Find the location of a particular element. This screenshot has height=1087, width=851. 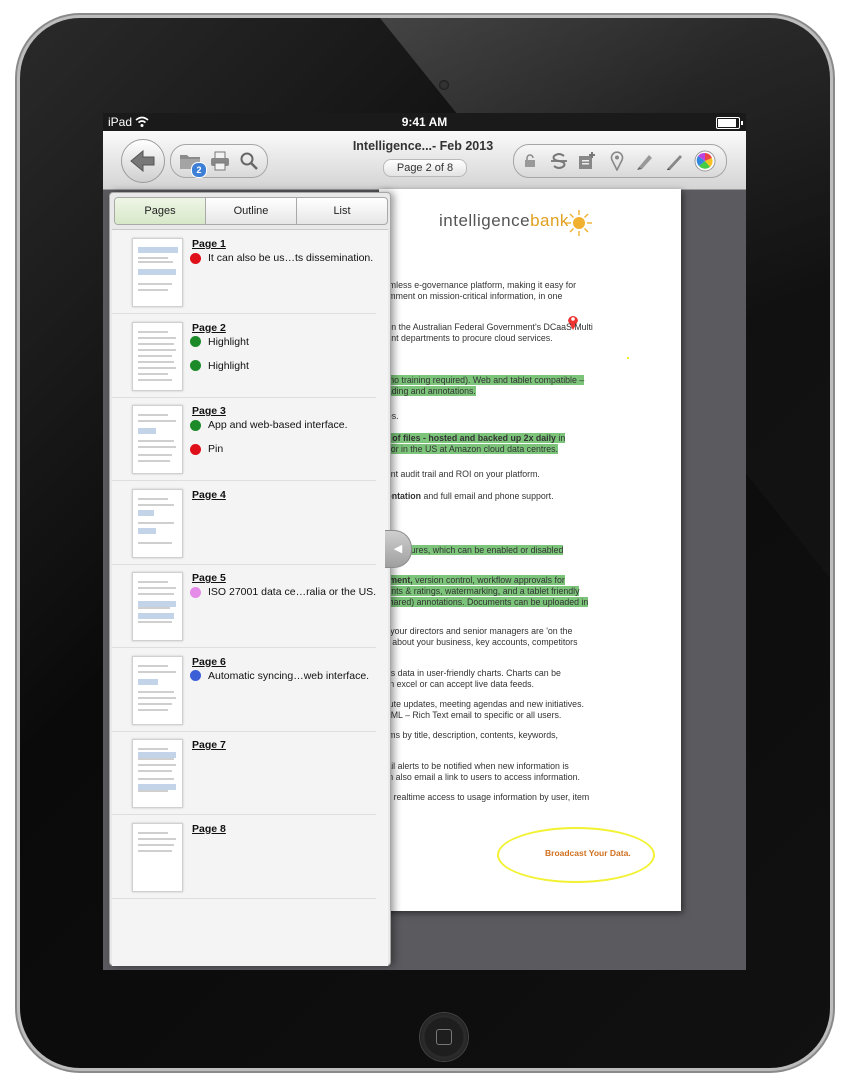

sun-logo-icon is located at coordinates (579, 223).